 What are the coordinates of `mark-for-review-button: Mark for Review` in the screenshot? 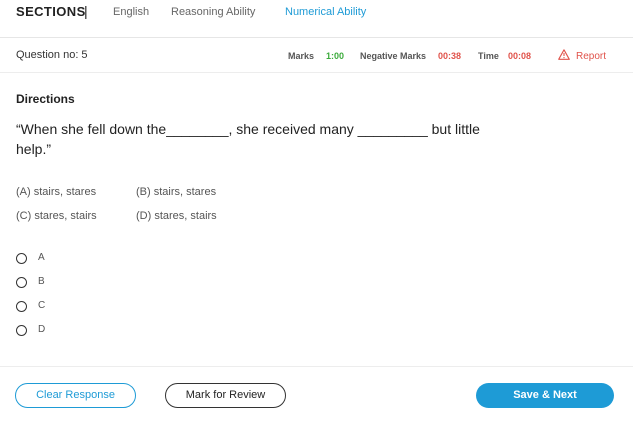 It's located at (225, 395).